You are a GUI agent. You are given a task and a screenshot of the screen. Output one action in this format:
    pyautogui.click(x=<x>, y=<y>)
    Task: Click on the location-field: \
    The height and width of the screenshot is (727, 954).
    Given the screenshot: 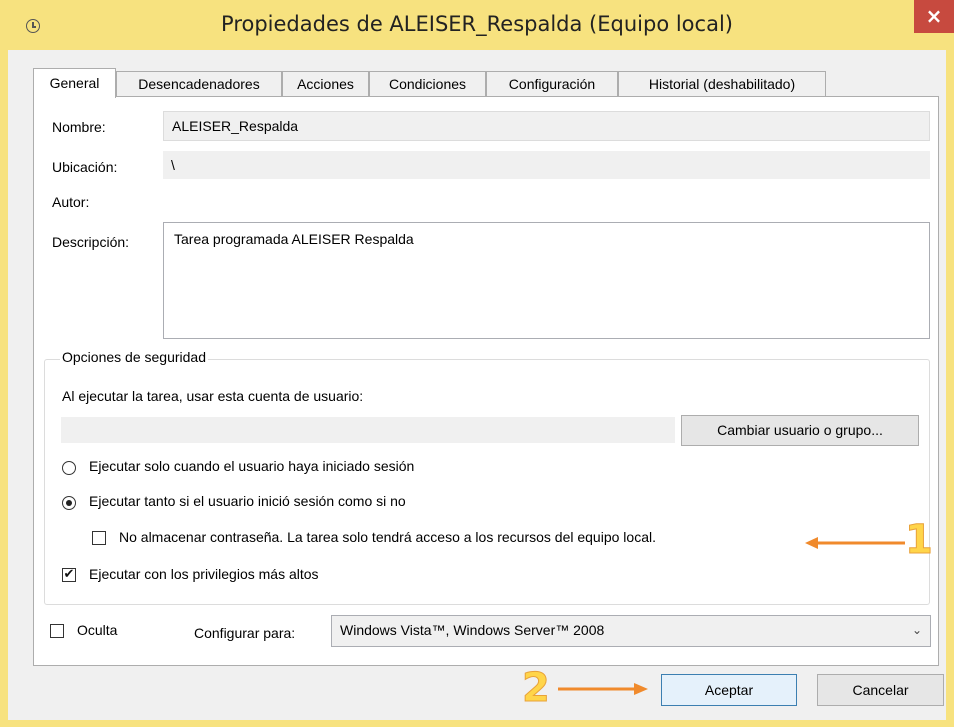 What is the action you would take?
    pyautogui.click(x=546, y=165)
    